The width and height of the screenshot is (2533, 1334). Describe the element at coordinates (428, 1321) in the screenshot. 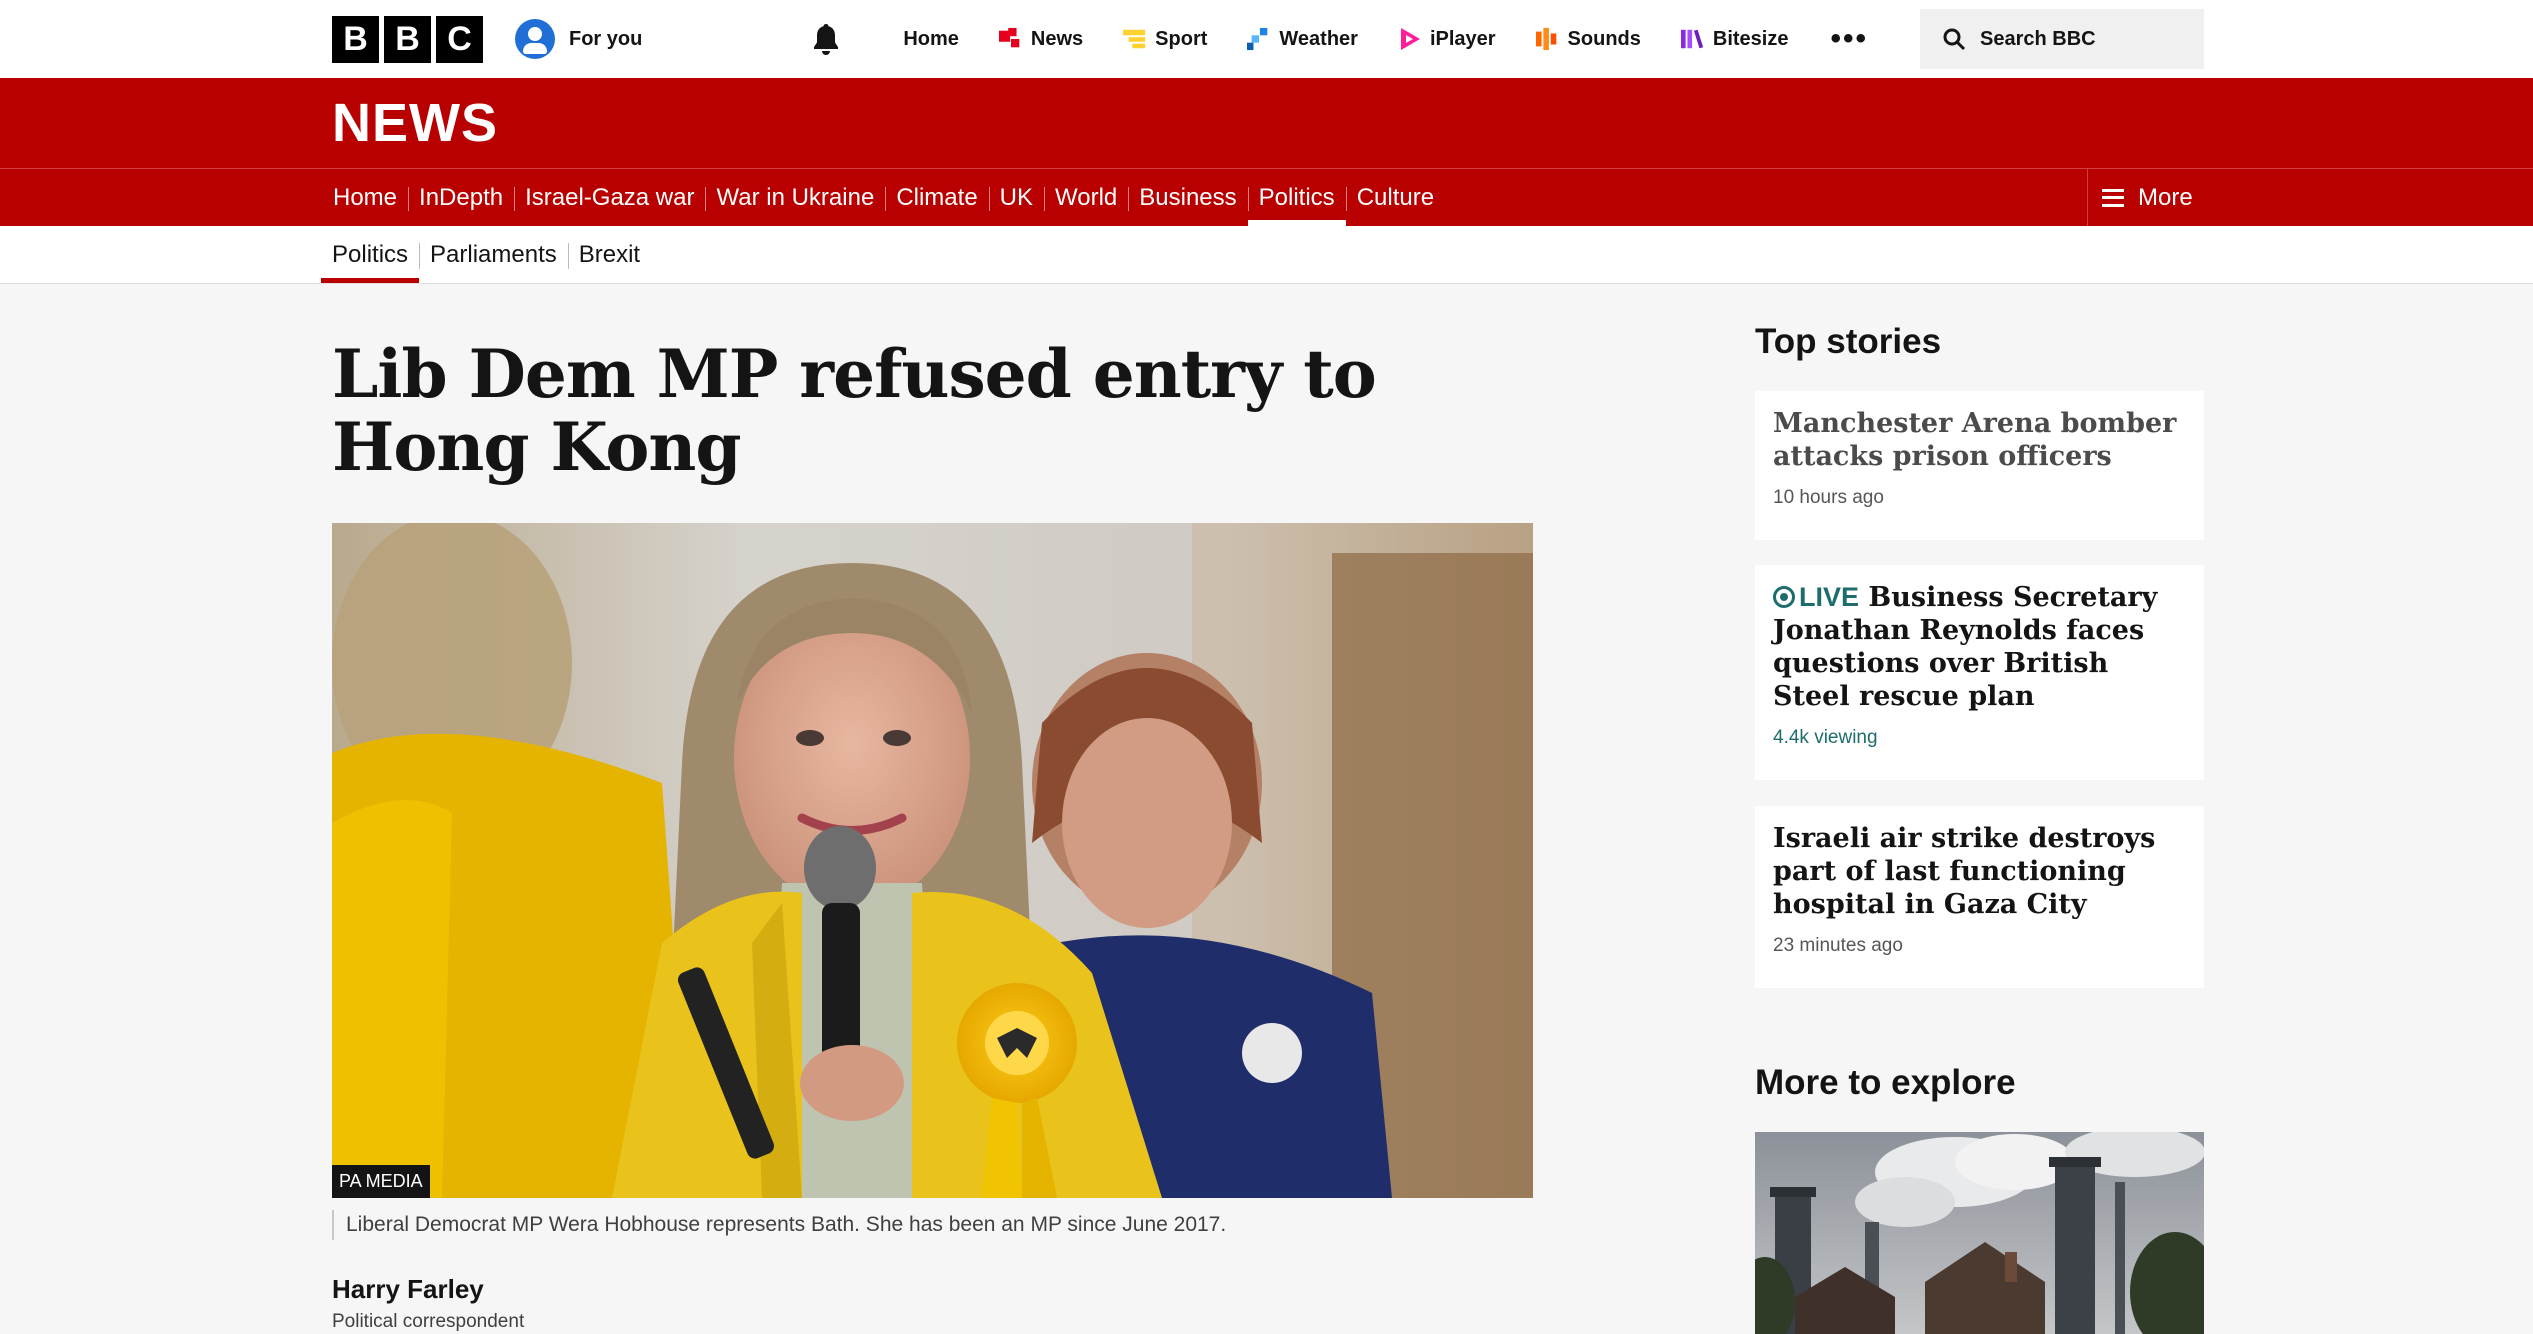

I see `author-role: Political correspondent` at that location.